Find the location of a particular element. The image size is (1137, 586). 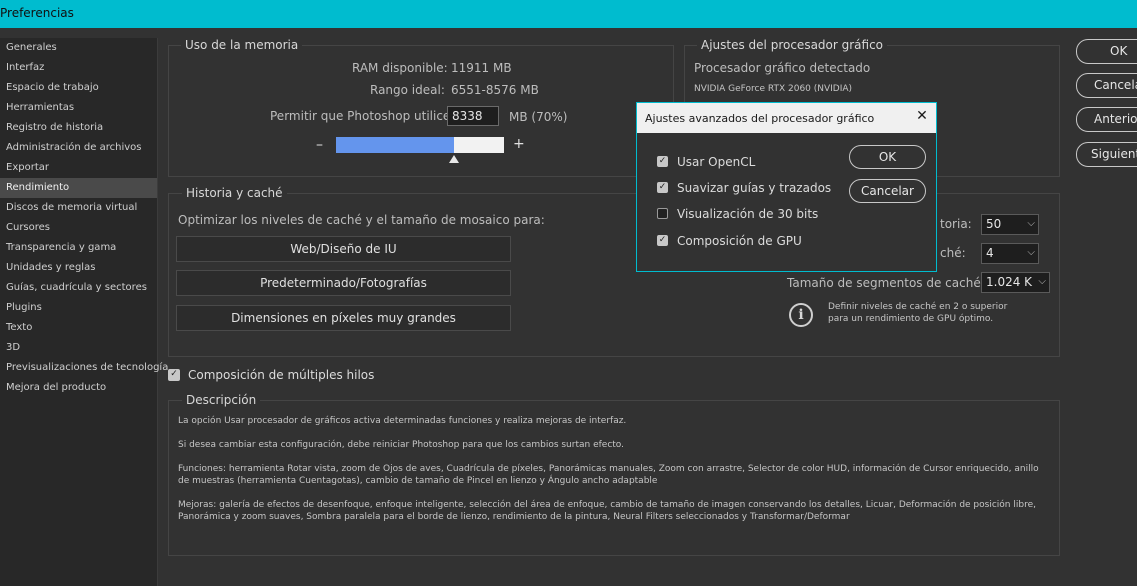

dialog-title: Ajustes avanzados del procesador gráfico is located at coordinates (760, 118).